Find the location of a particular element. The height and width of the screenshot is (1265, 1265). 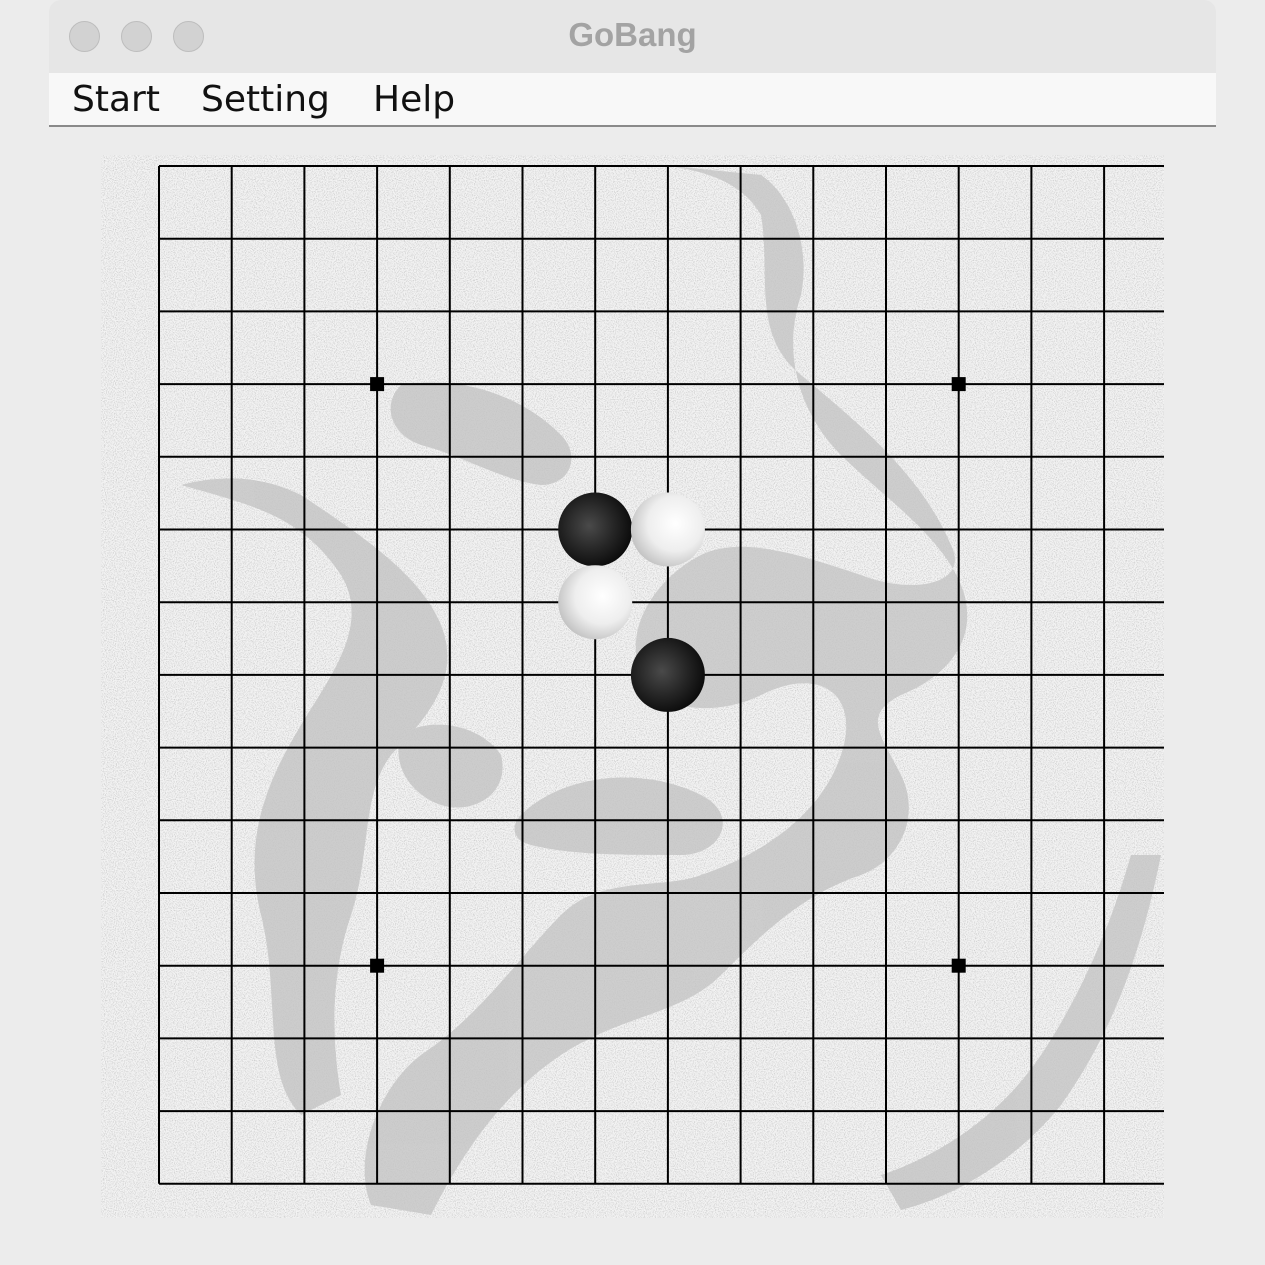

menu-setting: Setting is located at coordinates (265, 99).